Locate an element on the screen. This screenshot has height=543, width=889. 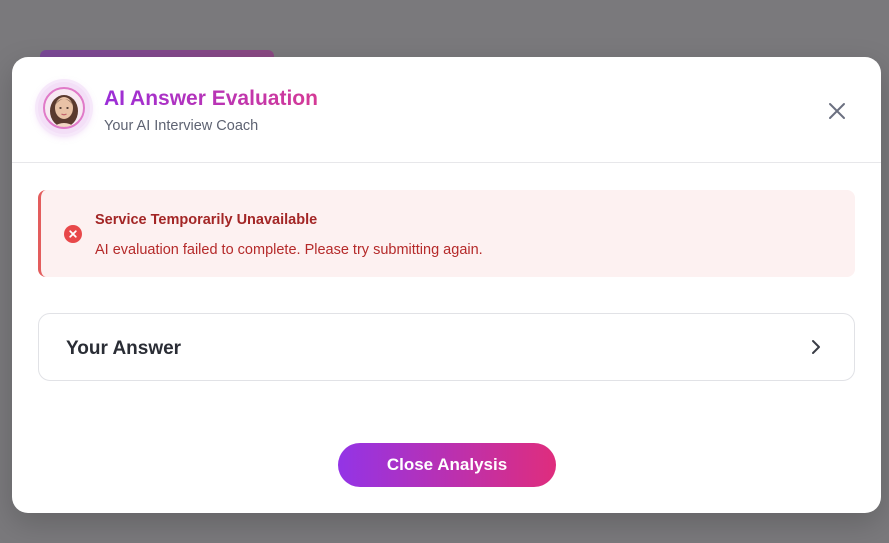
avatar is located at coordinates (64, 108).